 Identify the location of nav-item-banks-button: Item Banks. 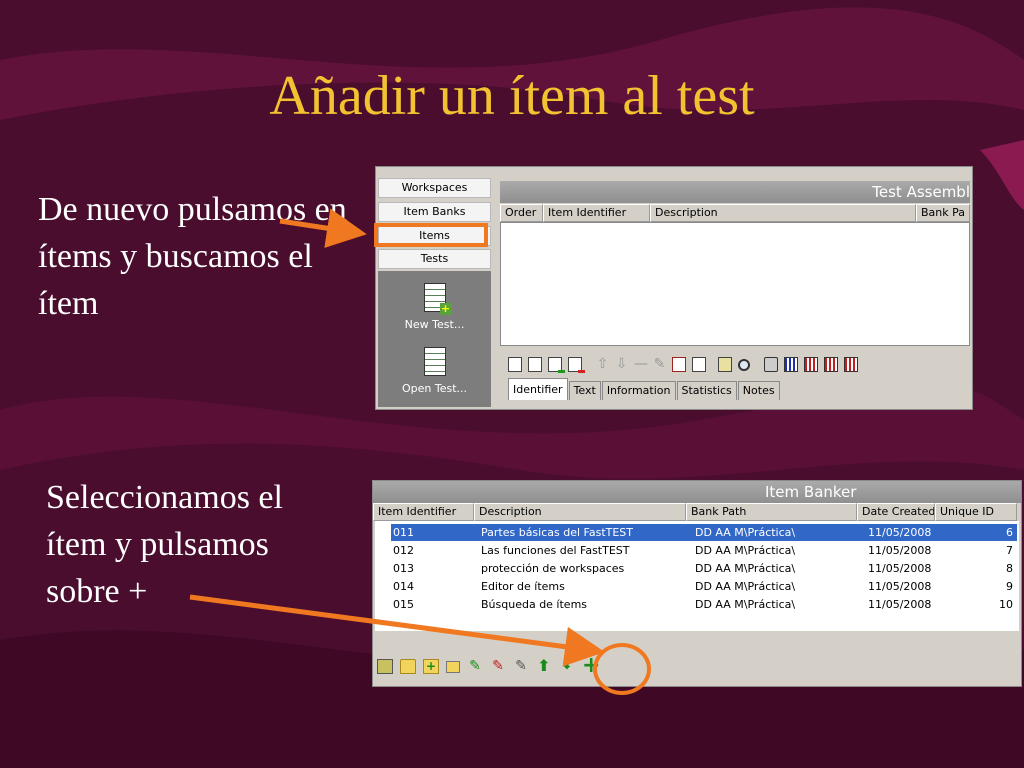
(434, 212).